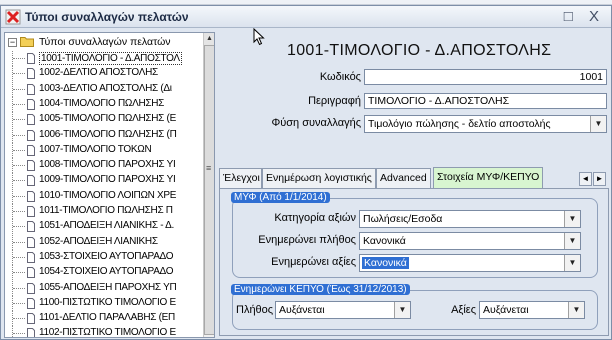 The width and height of the screenshot is (612, 340). I want to click on kepyo-values-label: Αξίες, so click(463, 310).